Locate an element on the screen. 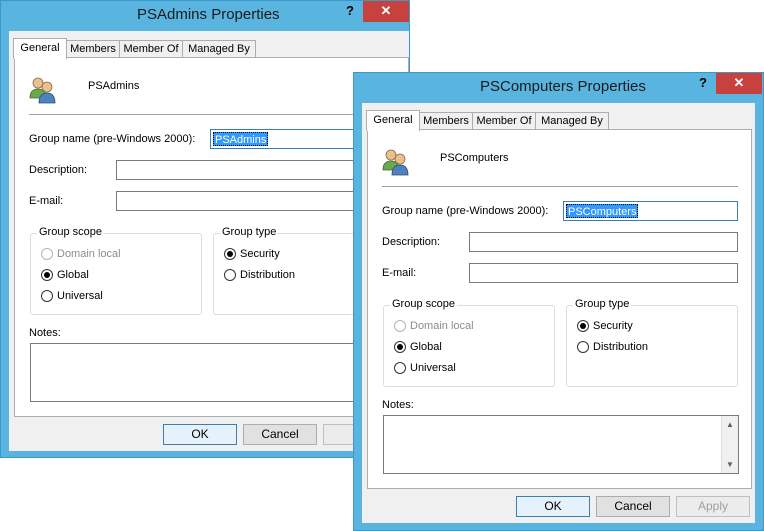 This screenshot has height=531, width=764. group-name-display: PSAdmins is located at coordinates (114, 86).